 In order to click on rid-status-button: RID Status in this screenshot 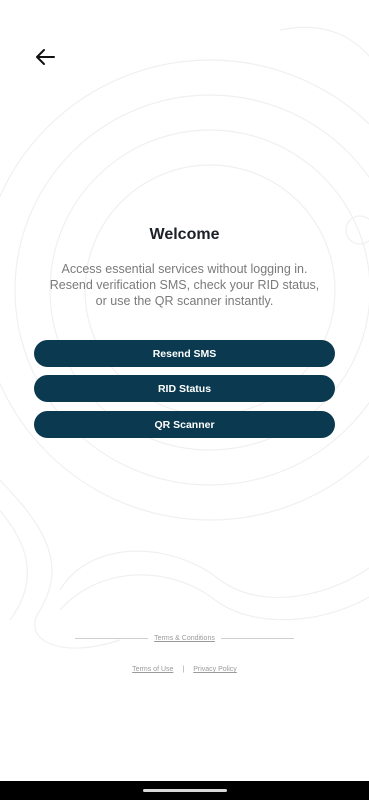, I will do `click(184, 388)`.